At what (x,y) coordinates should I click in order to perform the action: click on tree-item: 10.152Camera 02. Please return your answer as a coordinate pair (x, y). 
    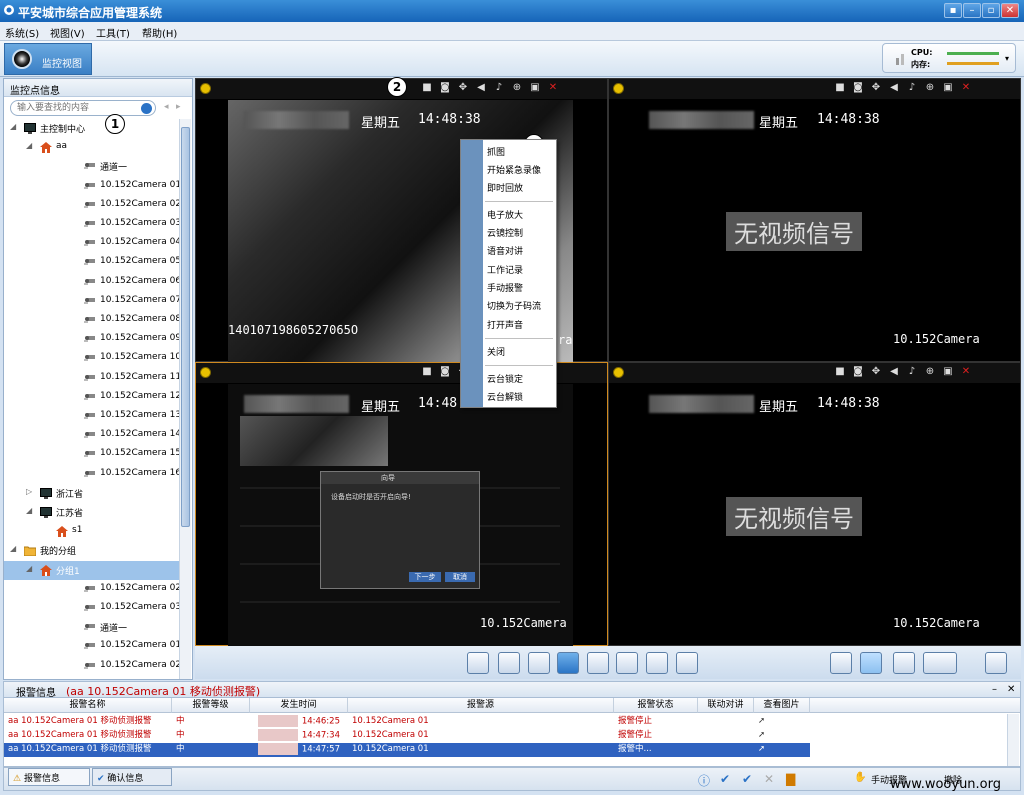
    Looking at the image, I should click on (91, 666).